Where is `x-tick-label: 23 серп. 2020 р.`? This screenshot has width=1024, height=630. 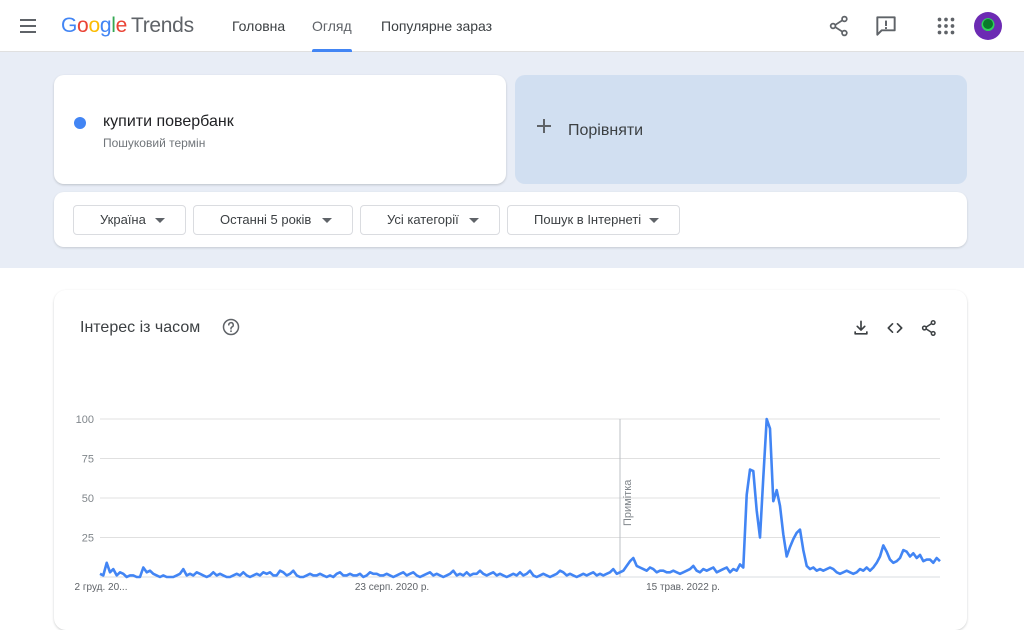 x-tick-label: 23 серп. 2020 р. is located at coordinates (392, 587).